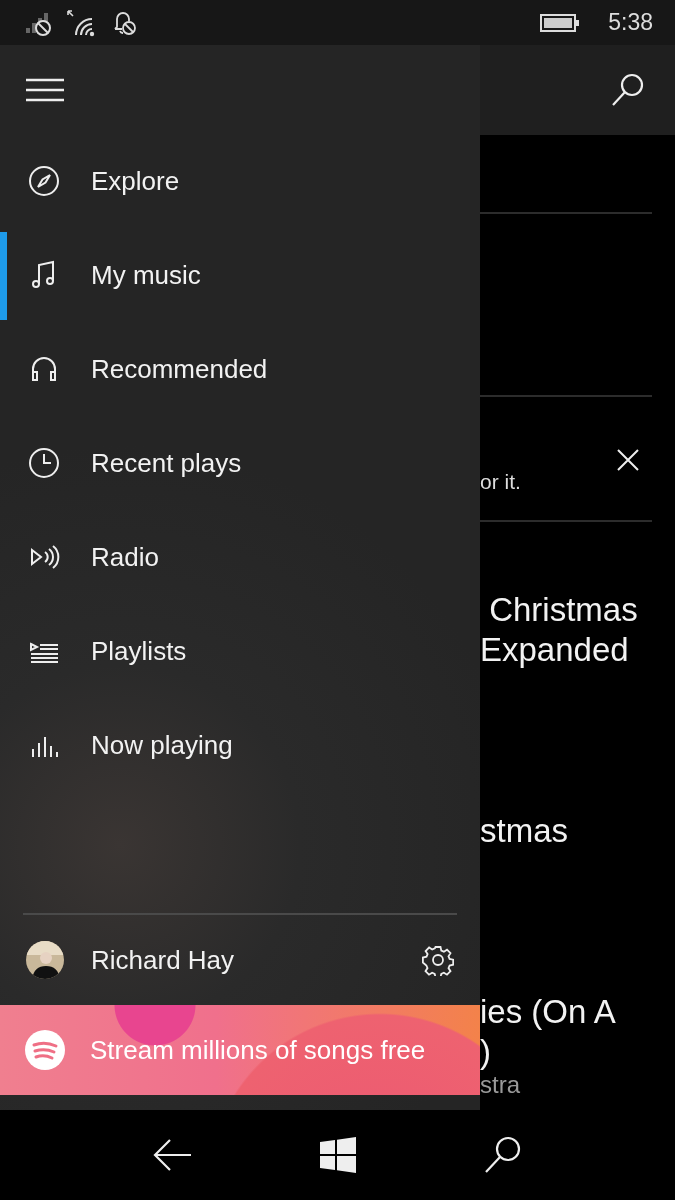  I want to click on album-title-text: Expanded, so click(554, 650).